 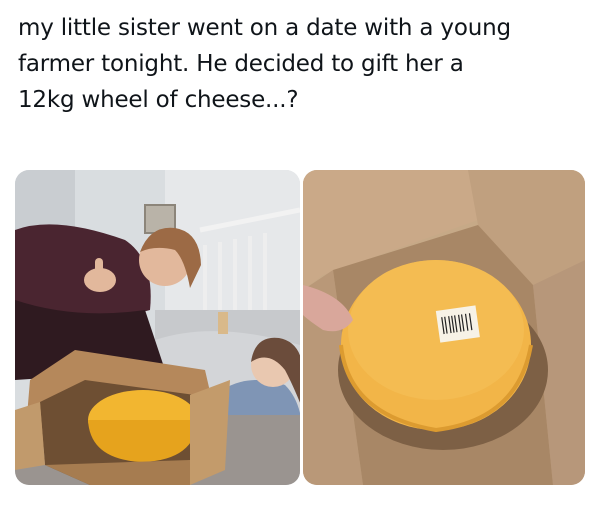 I want to click on post-text-line-2: farmer tonight. He decided to gift her a, so click(x=241, y=64).